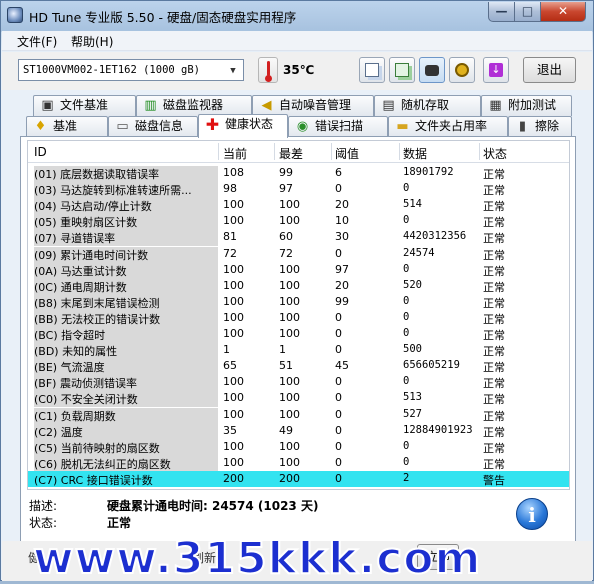  Describe the element at coordinates (298, 270) in the screenshot. I see `table-row: (0A) 马达重试计数 100 100 97 0 正常` at that location.